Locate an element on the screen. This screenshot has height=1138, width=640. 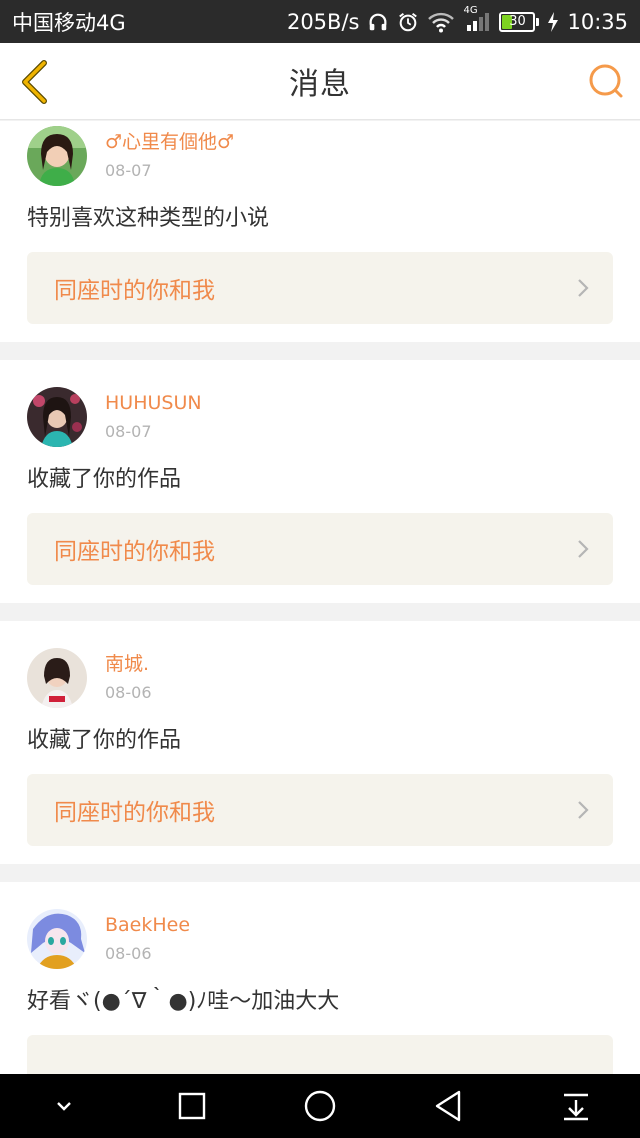
username: 南城. is located at coordinates (128, 664).